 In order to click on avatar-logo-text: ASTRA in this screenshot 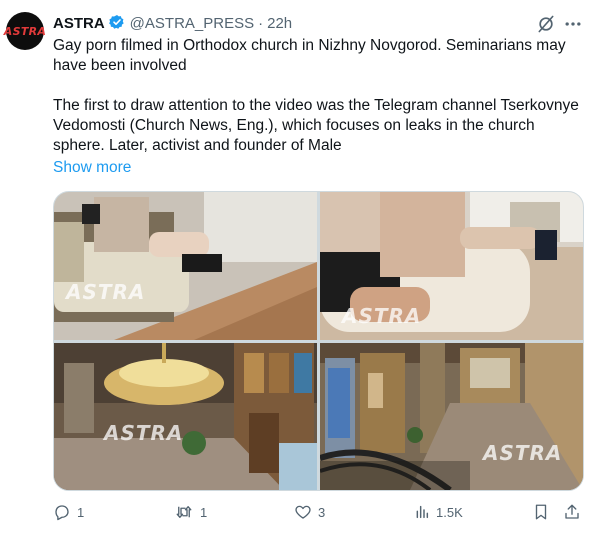, I will do `click(25, 31)`.